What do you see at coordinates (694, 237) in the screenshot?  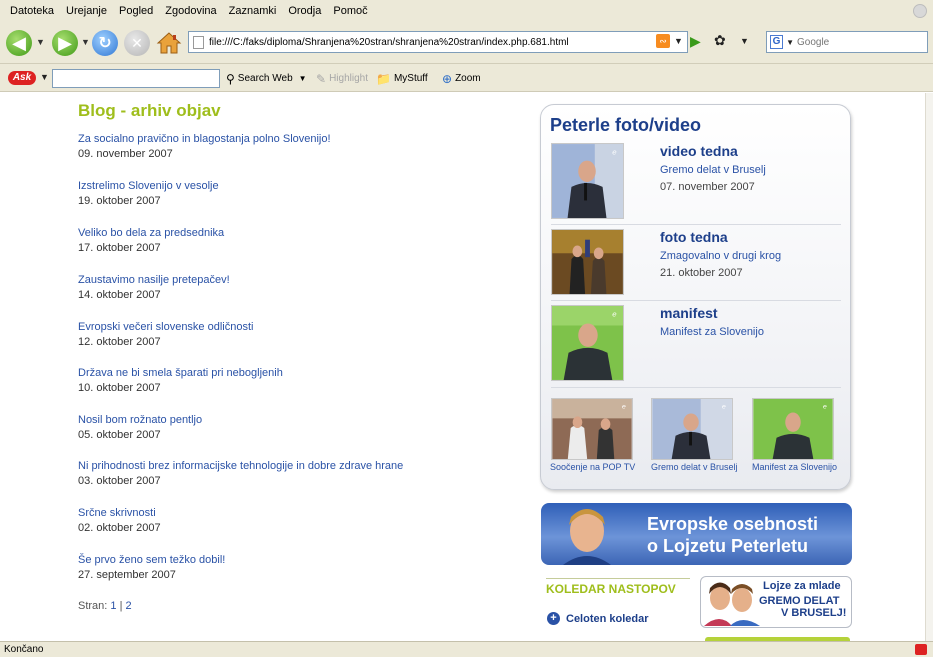 I see `foto-tedna-link: foto tedna` at bounding box center [694, 237].